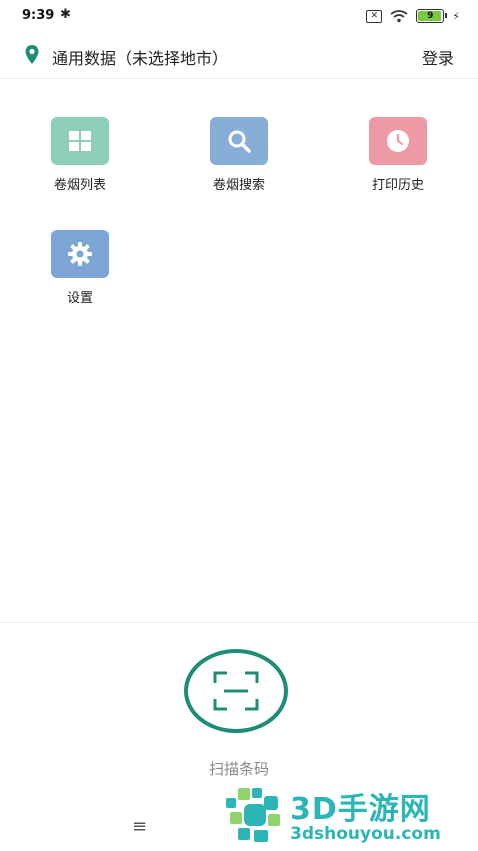  What do you see at coordinates (360, 809) in the screenshot?
I see `watermark-title: 3D手游网` at bounding box center [360, 809].